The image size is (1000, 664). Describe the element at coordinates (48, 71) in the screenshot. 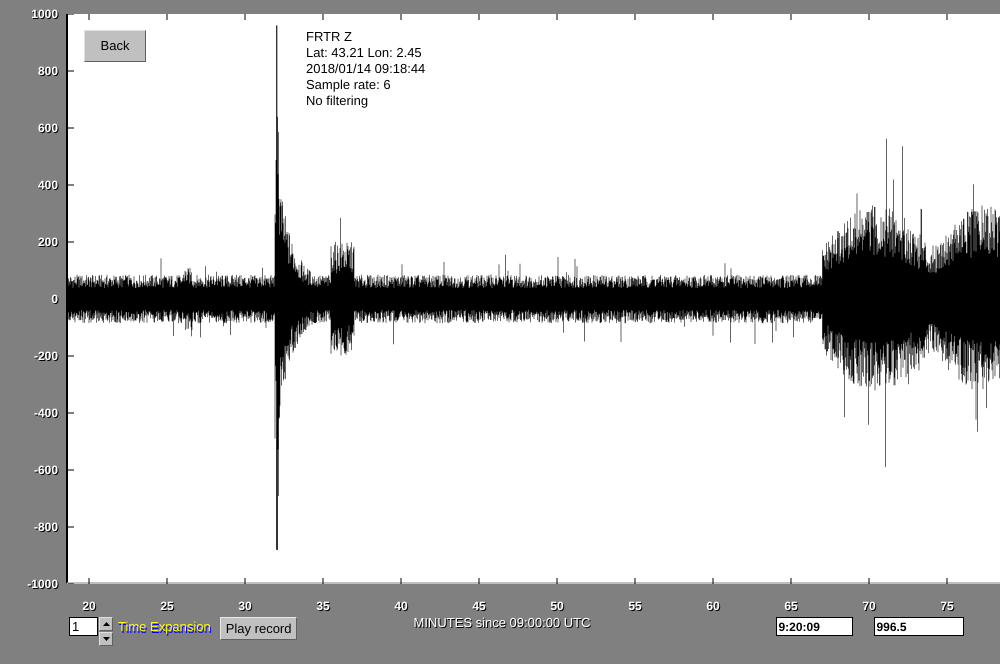

I see `y-axis-label: 800` at that location.